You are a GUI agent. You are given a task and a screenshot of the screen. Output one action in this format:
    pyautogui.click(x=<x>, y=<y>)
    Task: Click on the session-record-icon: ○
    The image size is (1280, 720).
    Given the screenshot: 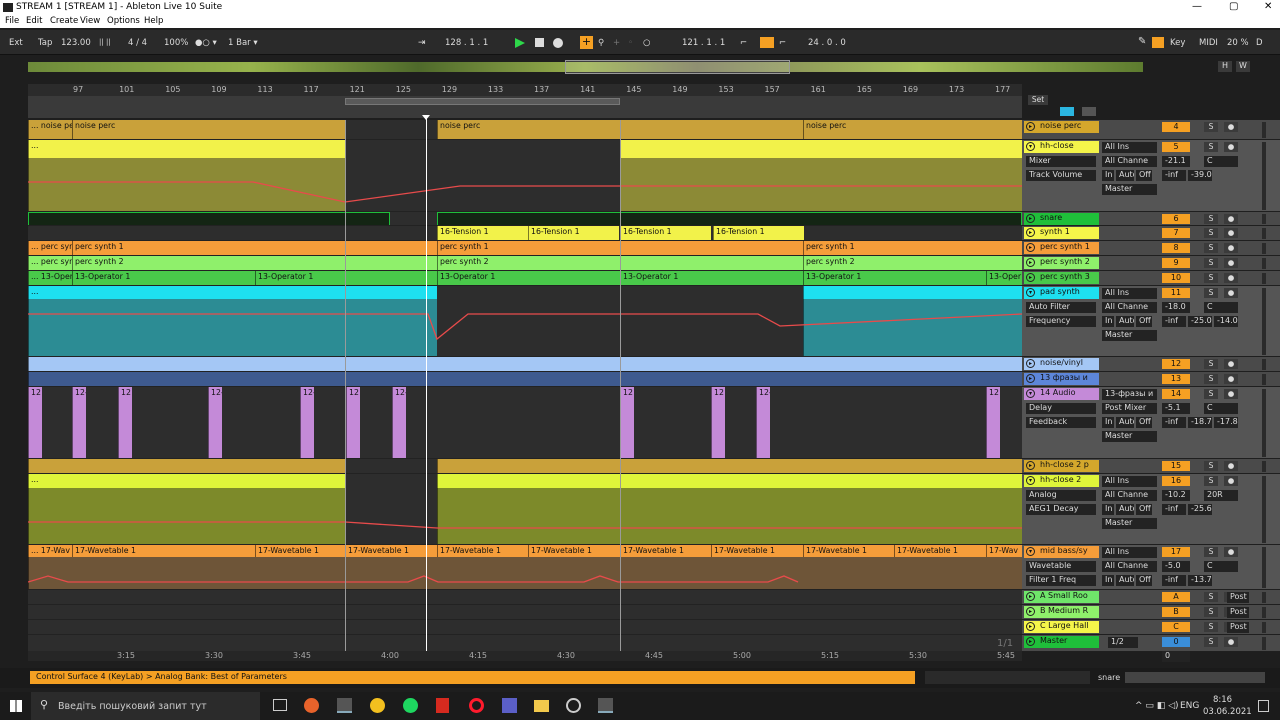 What is the action you would take?
    pyautogui.click(x=646, y=43)
    